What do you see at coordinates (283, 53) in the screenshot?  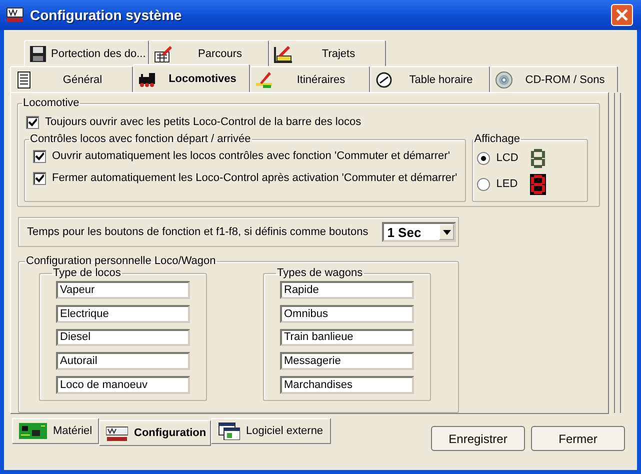 I see `pencil-on-track-icon` at bounding box center [283, 53].